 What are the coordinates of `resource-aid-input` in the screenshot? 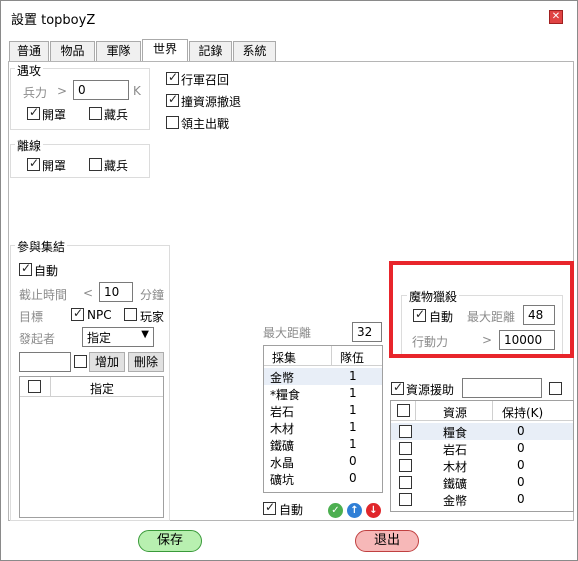 It's located at (502, 388).